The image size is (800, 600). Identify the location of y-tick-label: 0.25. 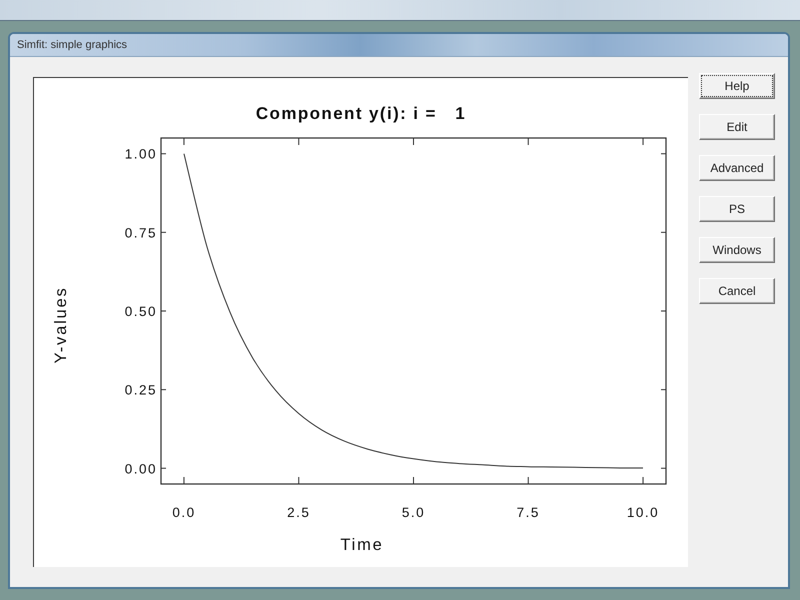
(140, 390).